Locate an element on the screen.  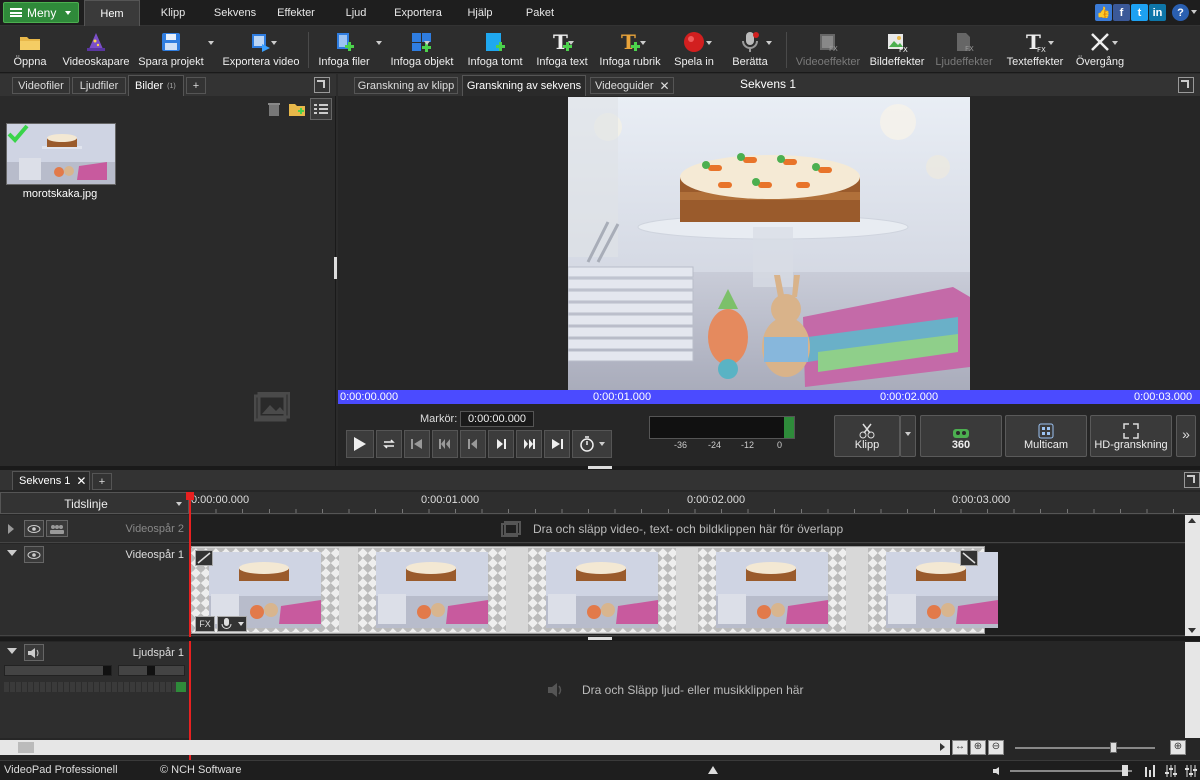
tab-hjalp: Hjälp is located at coordinates (480, 13).